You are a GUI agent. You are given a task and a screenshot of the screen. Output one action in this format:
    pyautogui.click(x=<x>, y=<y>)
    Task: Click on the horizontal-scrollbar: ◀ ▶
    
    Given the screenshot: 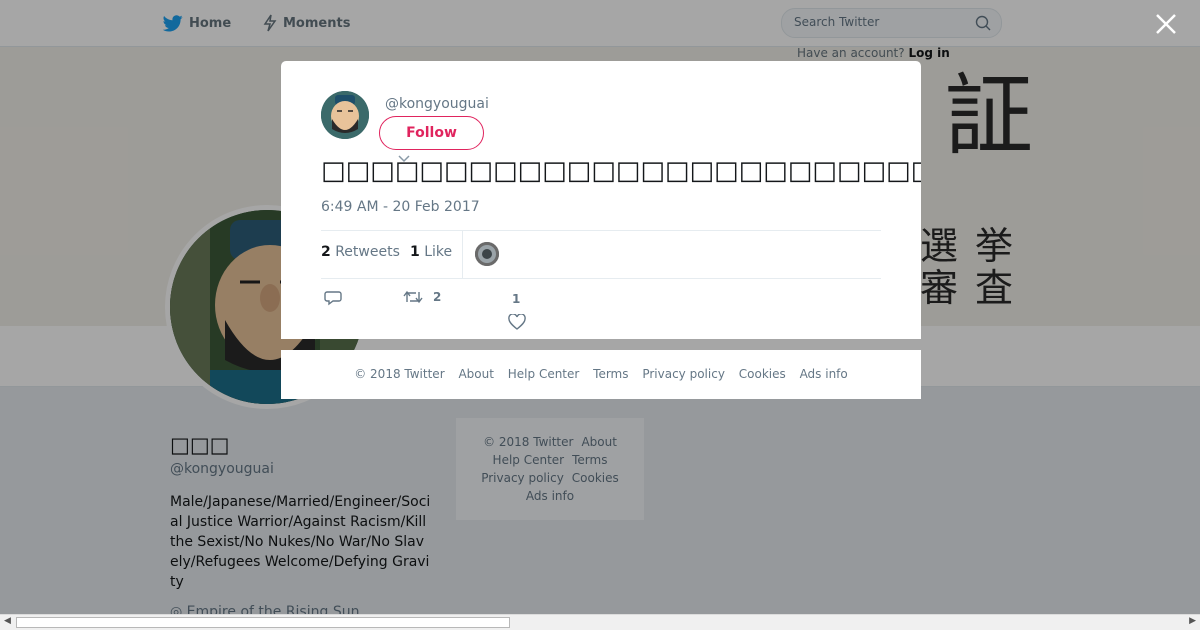 What is the action you would take?
    pyautogui.click(x=600, y=622)
    